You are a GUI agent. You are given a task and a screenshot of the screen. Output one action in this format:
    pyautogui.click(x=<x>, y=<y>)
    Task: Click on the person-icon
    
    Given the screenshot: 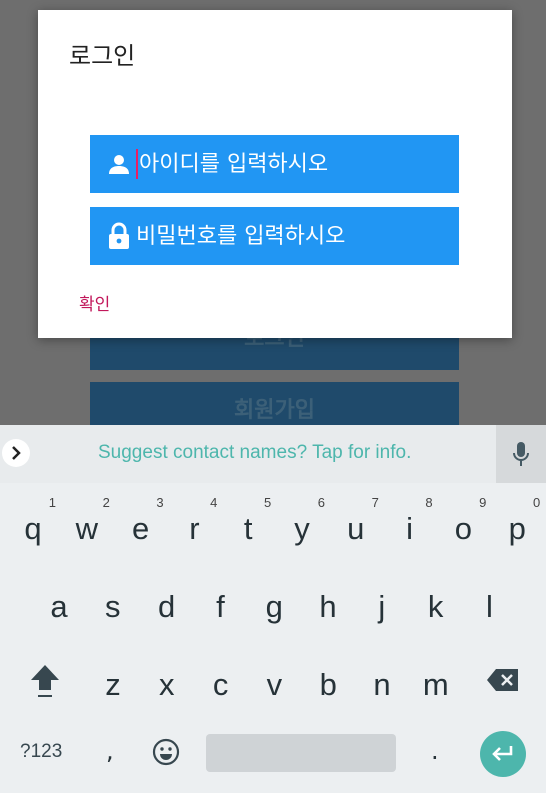 What is the action you would take?
    pyautogui.click(x=119, y=164)
    